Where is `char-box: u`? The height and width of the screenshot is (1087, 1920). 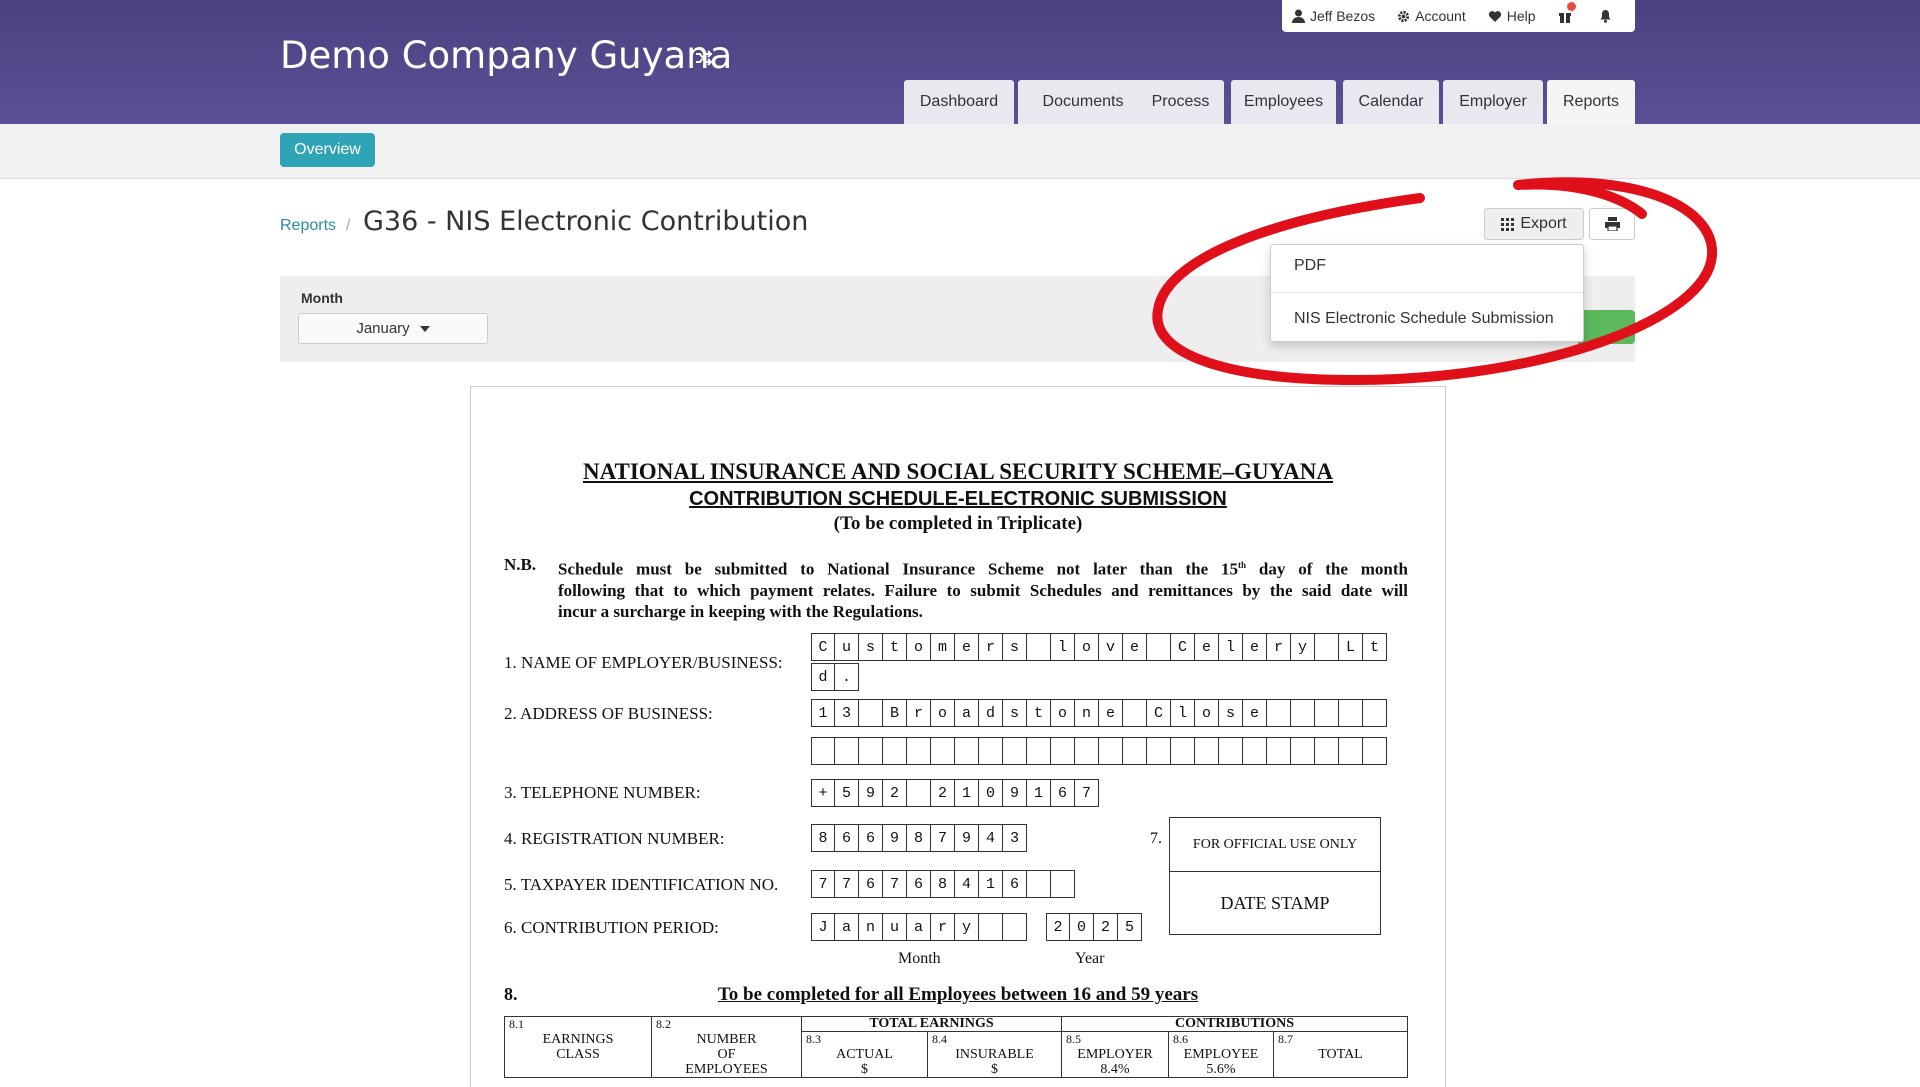
char-box: u is located at coordinates (895, 927).